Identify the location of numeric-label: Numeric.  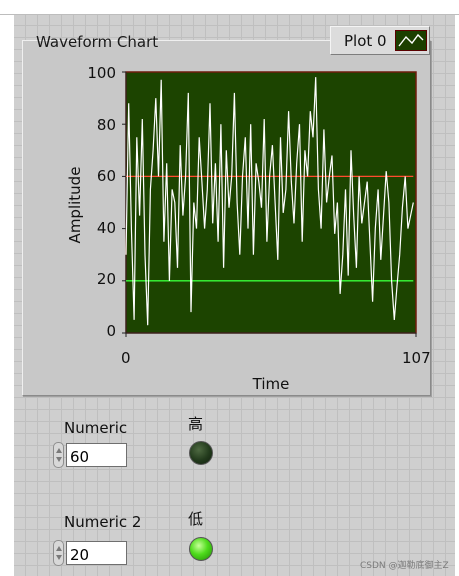
(96, 428).